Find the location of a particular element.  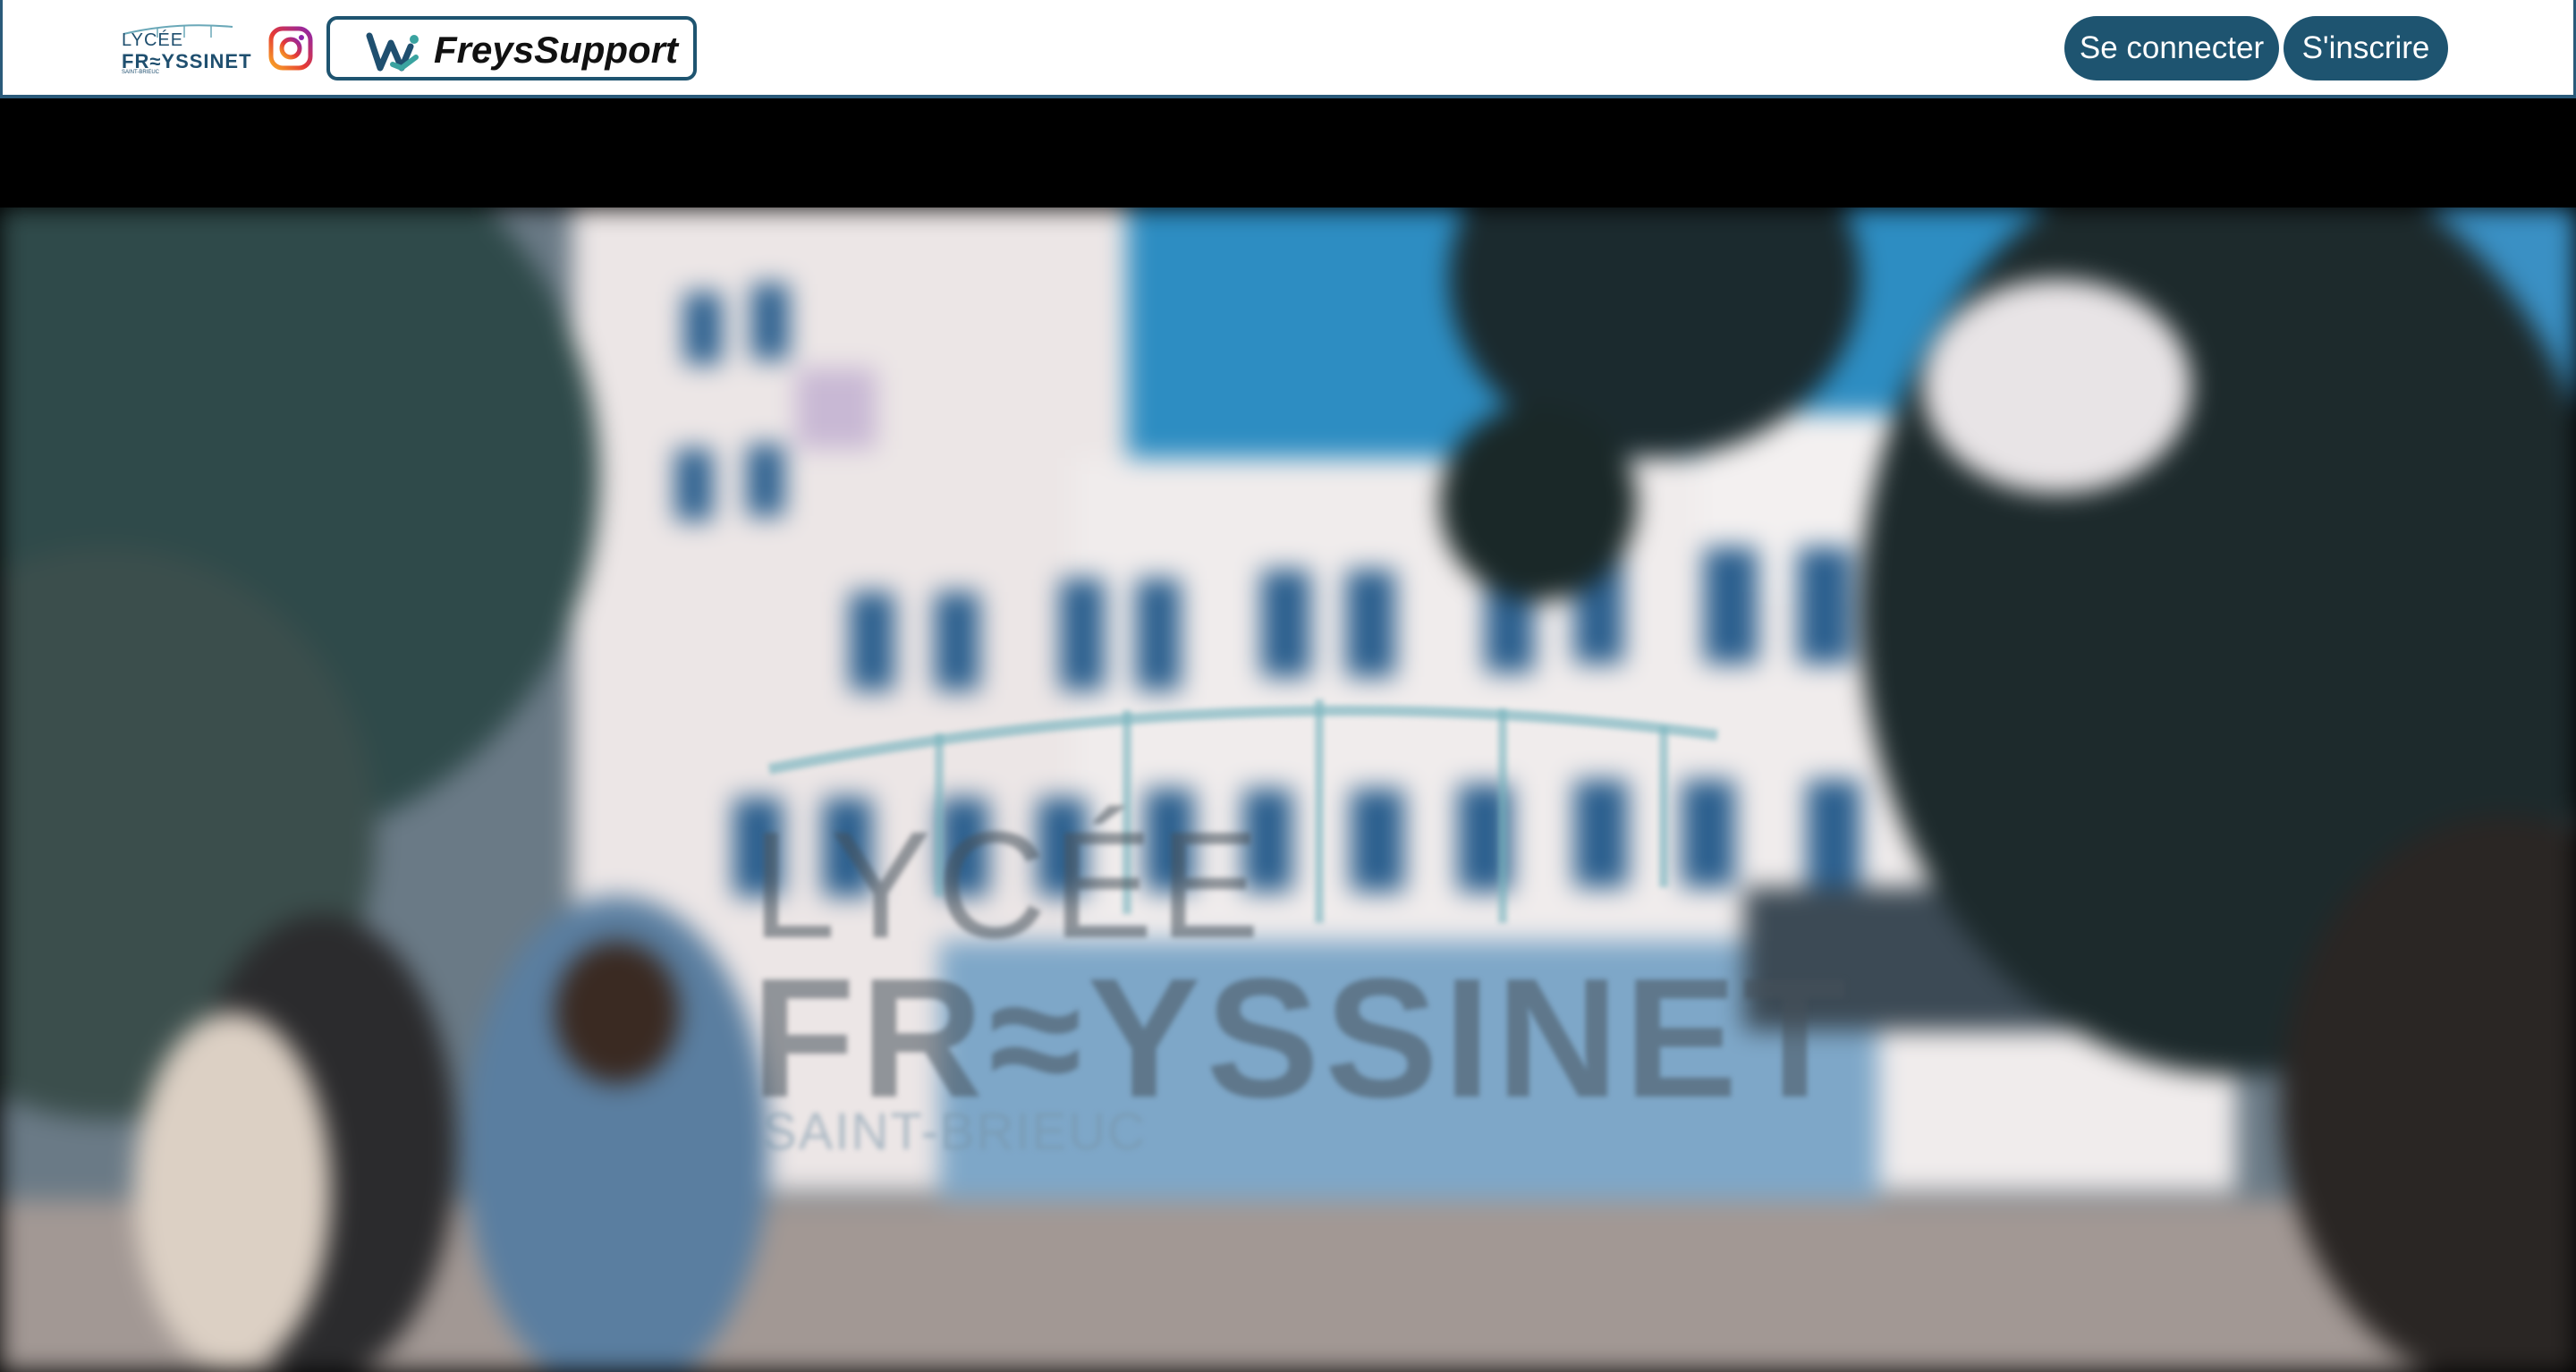

login-button: Se connecter is located at coordinates (2171, 48).